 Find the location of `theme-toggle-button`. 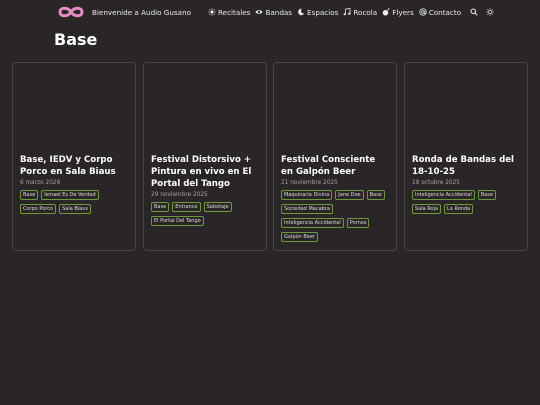

theme-toggle-button is located at coordinates (490, 12).